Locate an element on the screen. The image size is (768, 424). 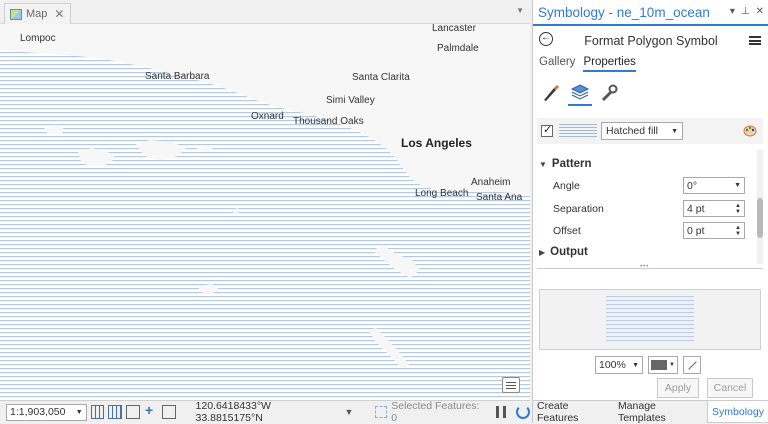
scrollbar-thumb is located at coordinates (760, 218).